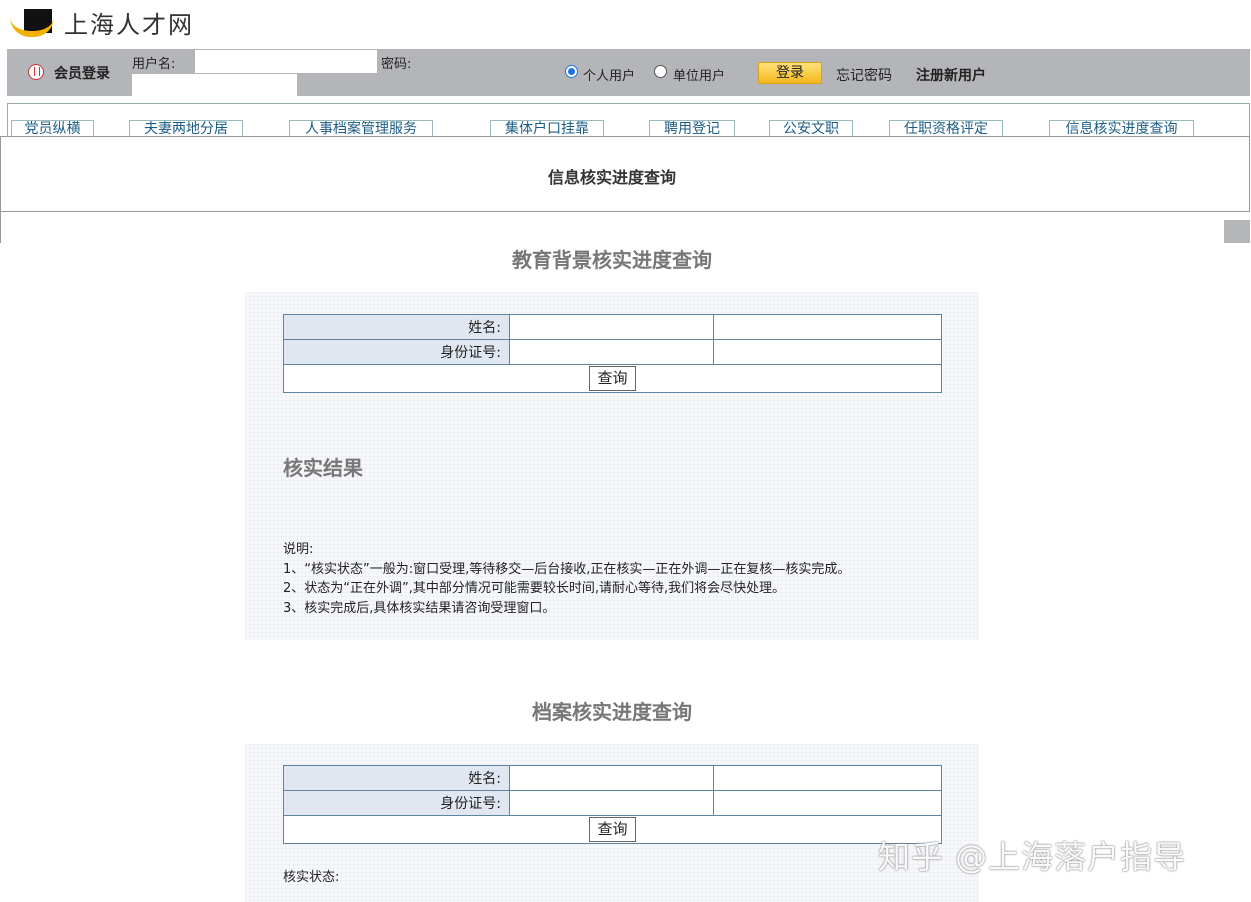 Image resolution: width=1251 pixels, height=902 pixels. Describe the element at coordinates (36, 72) in the screenshot. I see `member-icon` at that location.